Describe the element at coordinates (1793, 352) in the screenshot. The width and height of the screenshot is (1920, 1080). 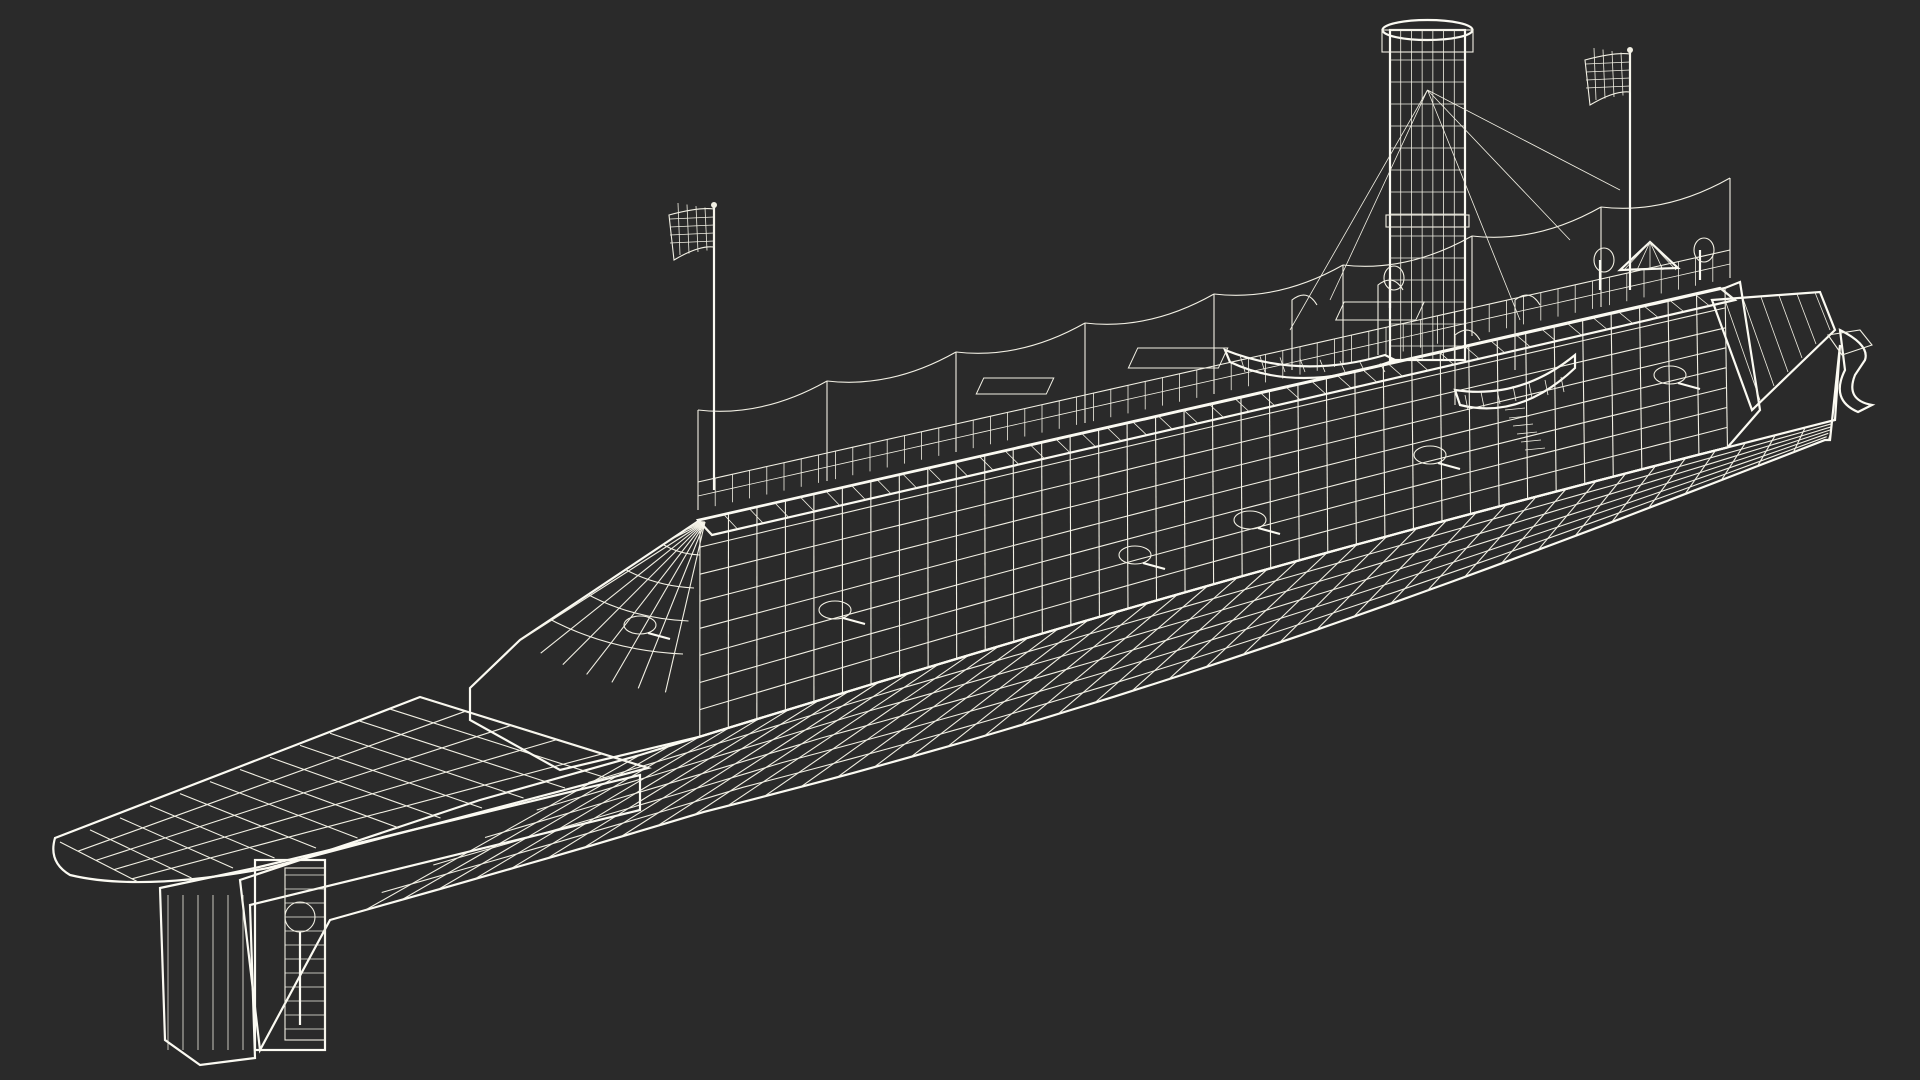
I see `bow-ram` at that location.